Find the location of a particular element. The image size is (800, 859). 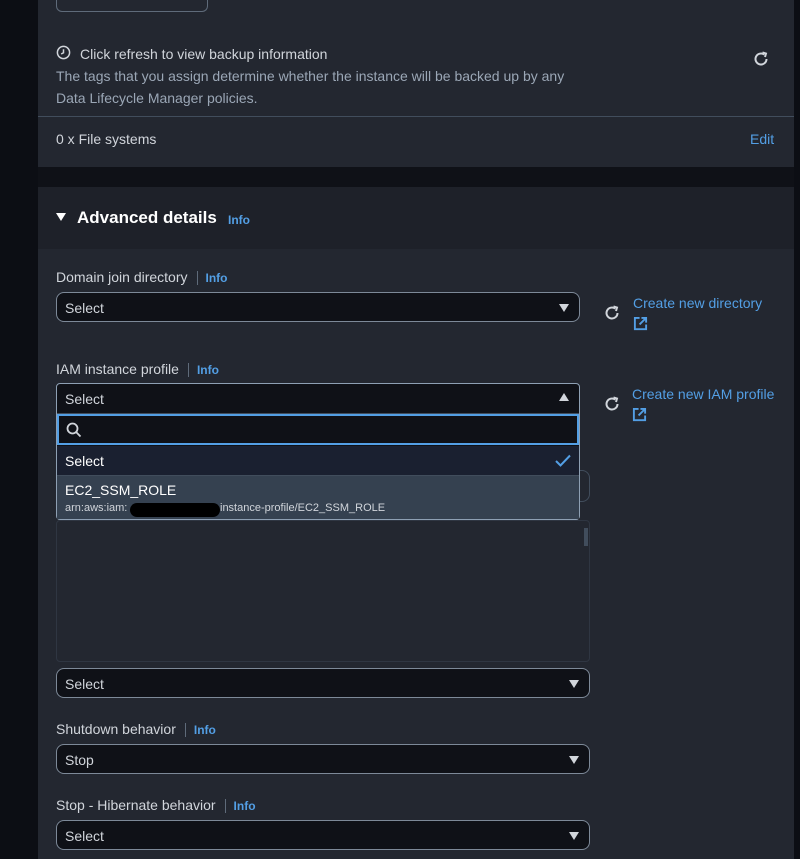

search-icon is located at coordinates (74, 430).